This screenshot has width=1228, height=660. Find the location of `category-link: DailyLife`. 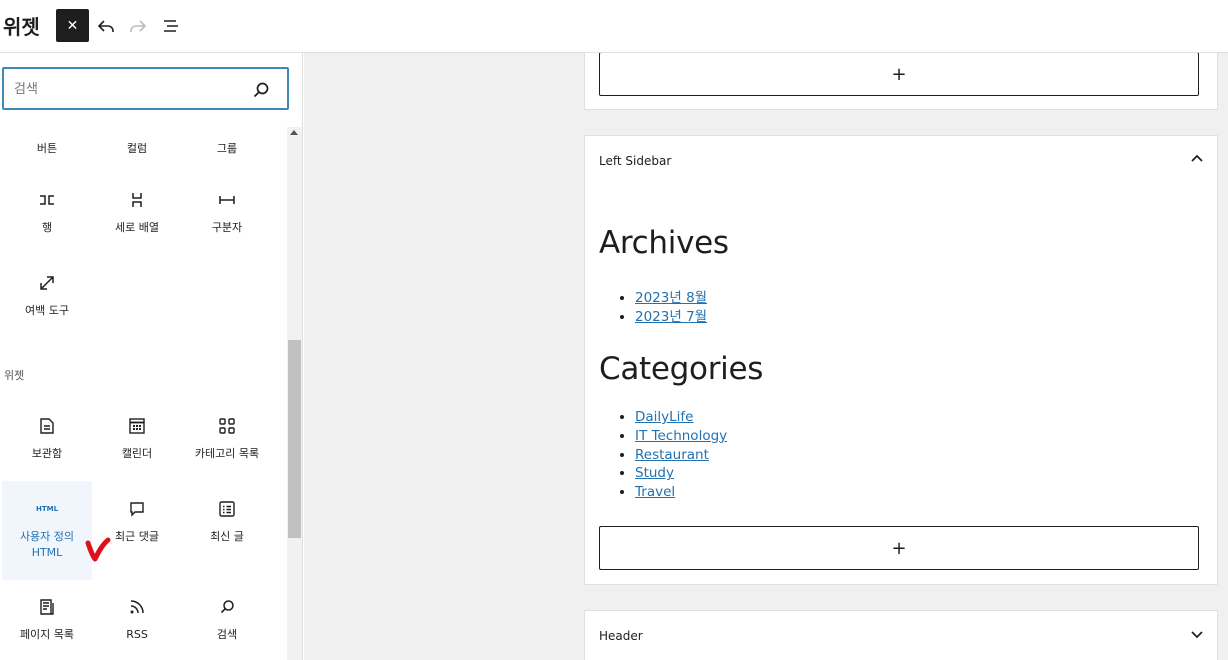

category-link: DailyLife is located at coordinates (664, 417).